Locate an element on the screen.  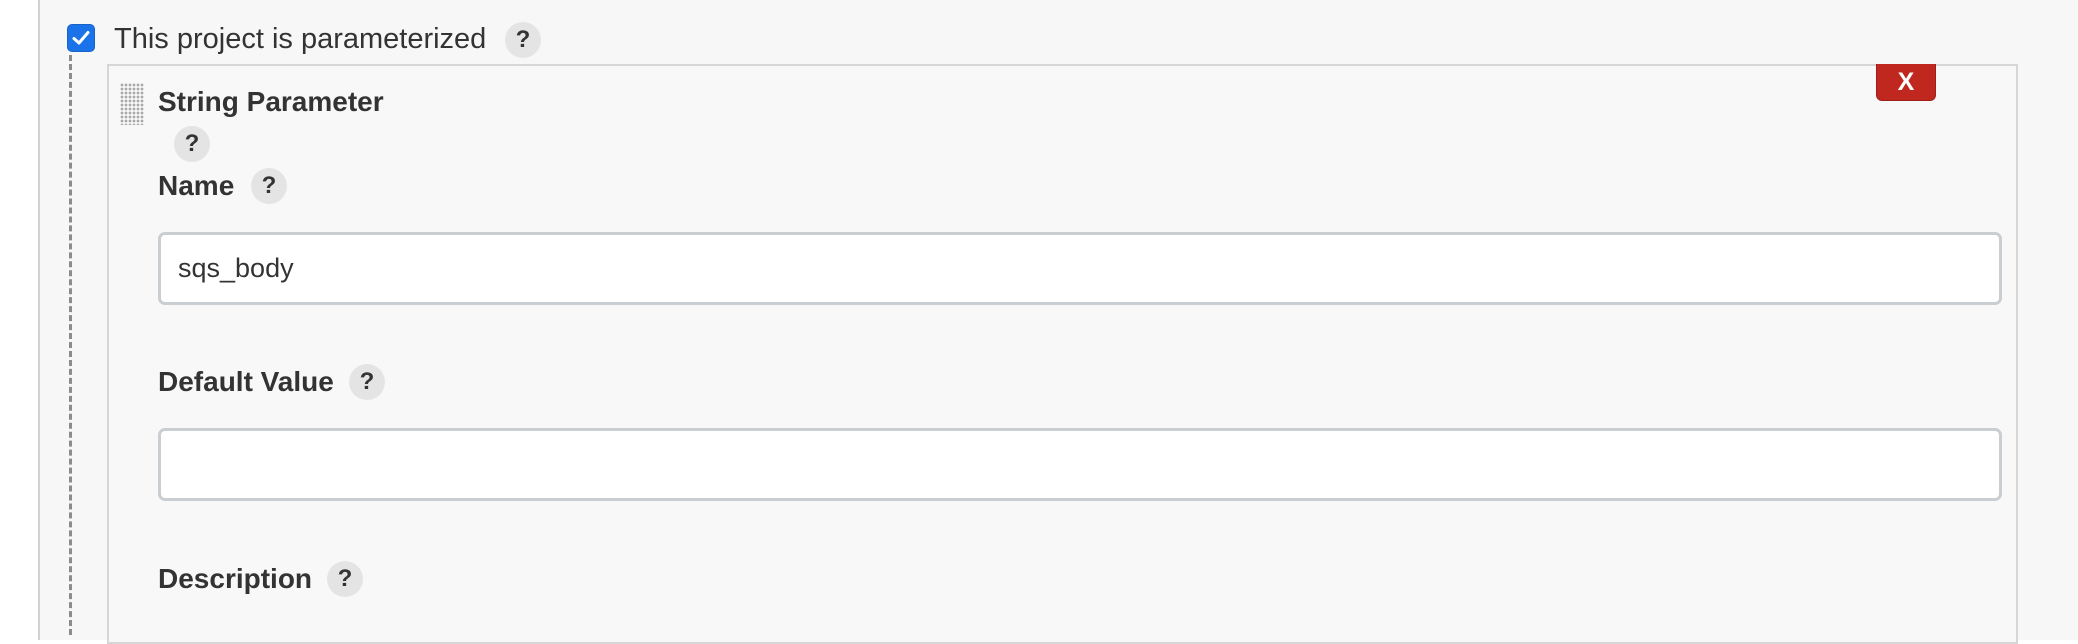
delete-parameter-button: X is located at coordinates (1906, 82).